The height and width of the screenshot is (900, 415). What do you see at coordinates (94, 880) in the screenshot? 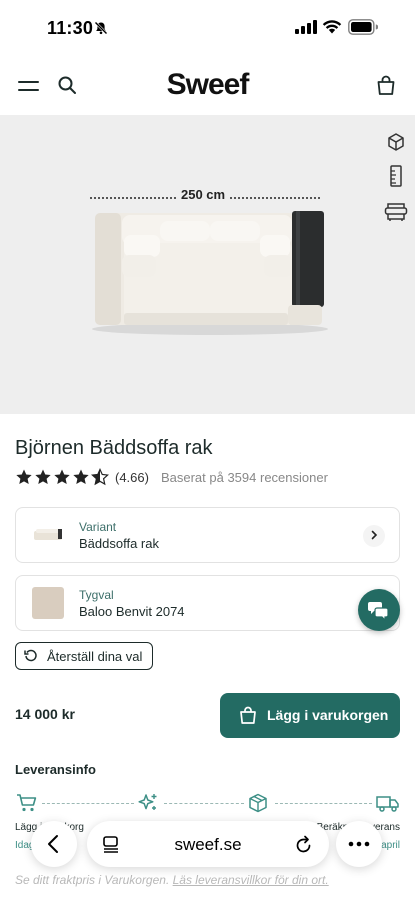
I see `footnote-text: Se ditt fraktpris i Varukorgen.` at bounding box center [94, 880].